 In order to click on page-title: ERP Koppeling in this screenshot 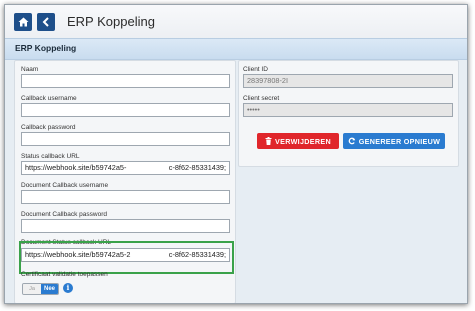, I will do `click(111, 21)`.